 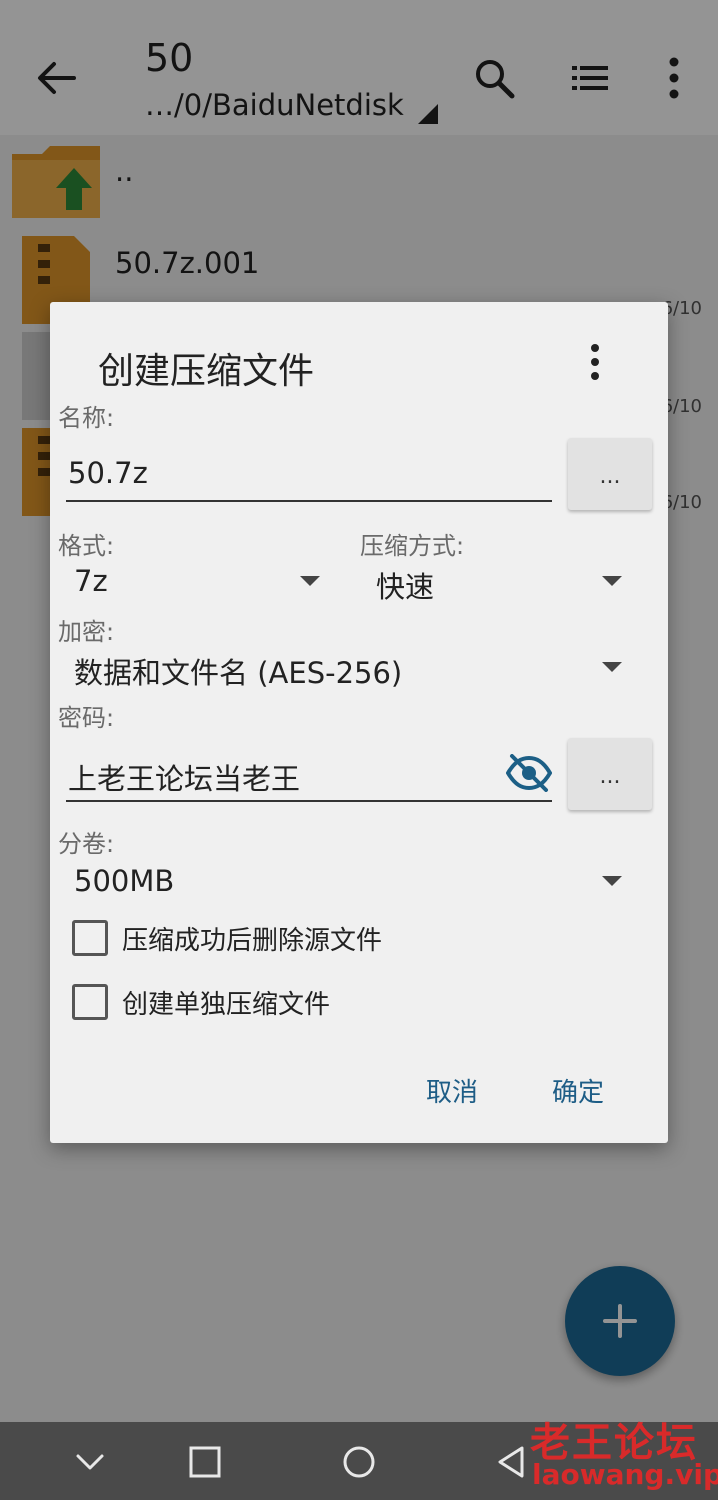 What do you see at coordinates (90, 1002) in the screenshot?
I see `separate-archives-checkbox` at bounding box center [90, 1002].